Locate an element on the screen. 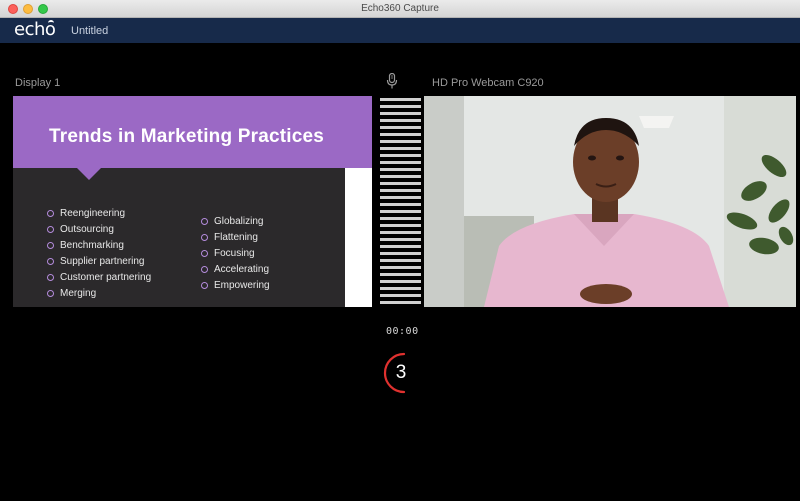 Image resolution: width=800 pixels, height=501 pixels. app-header: echo Untitled is located at coordinates (400, 30).